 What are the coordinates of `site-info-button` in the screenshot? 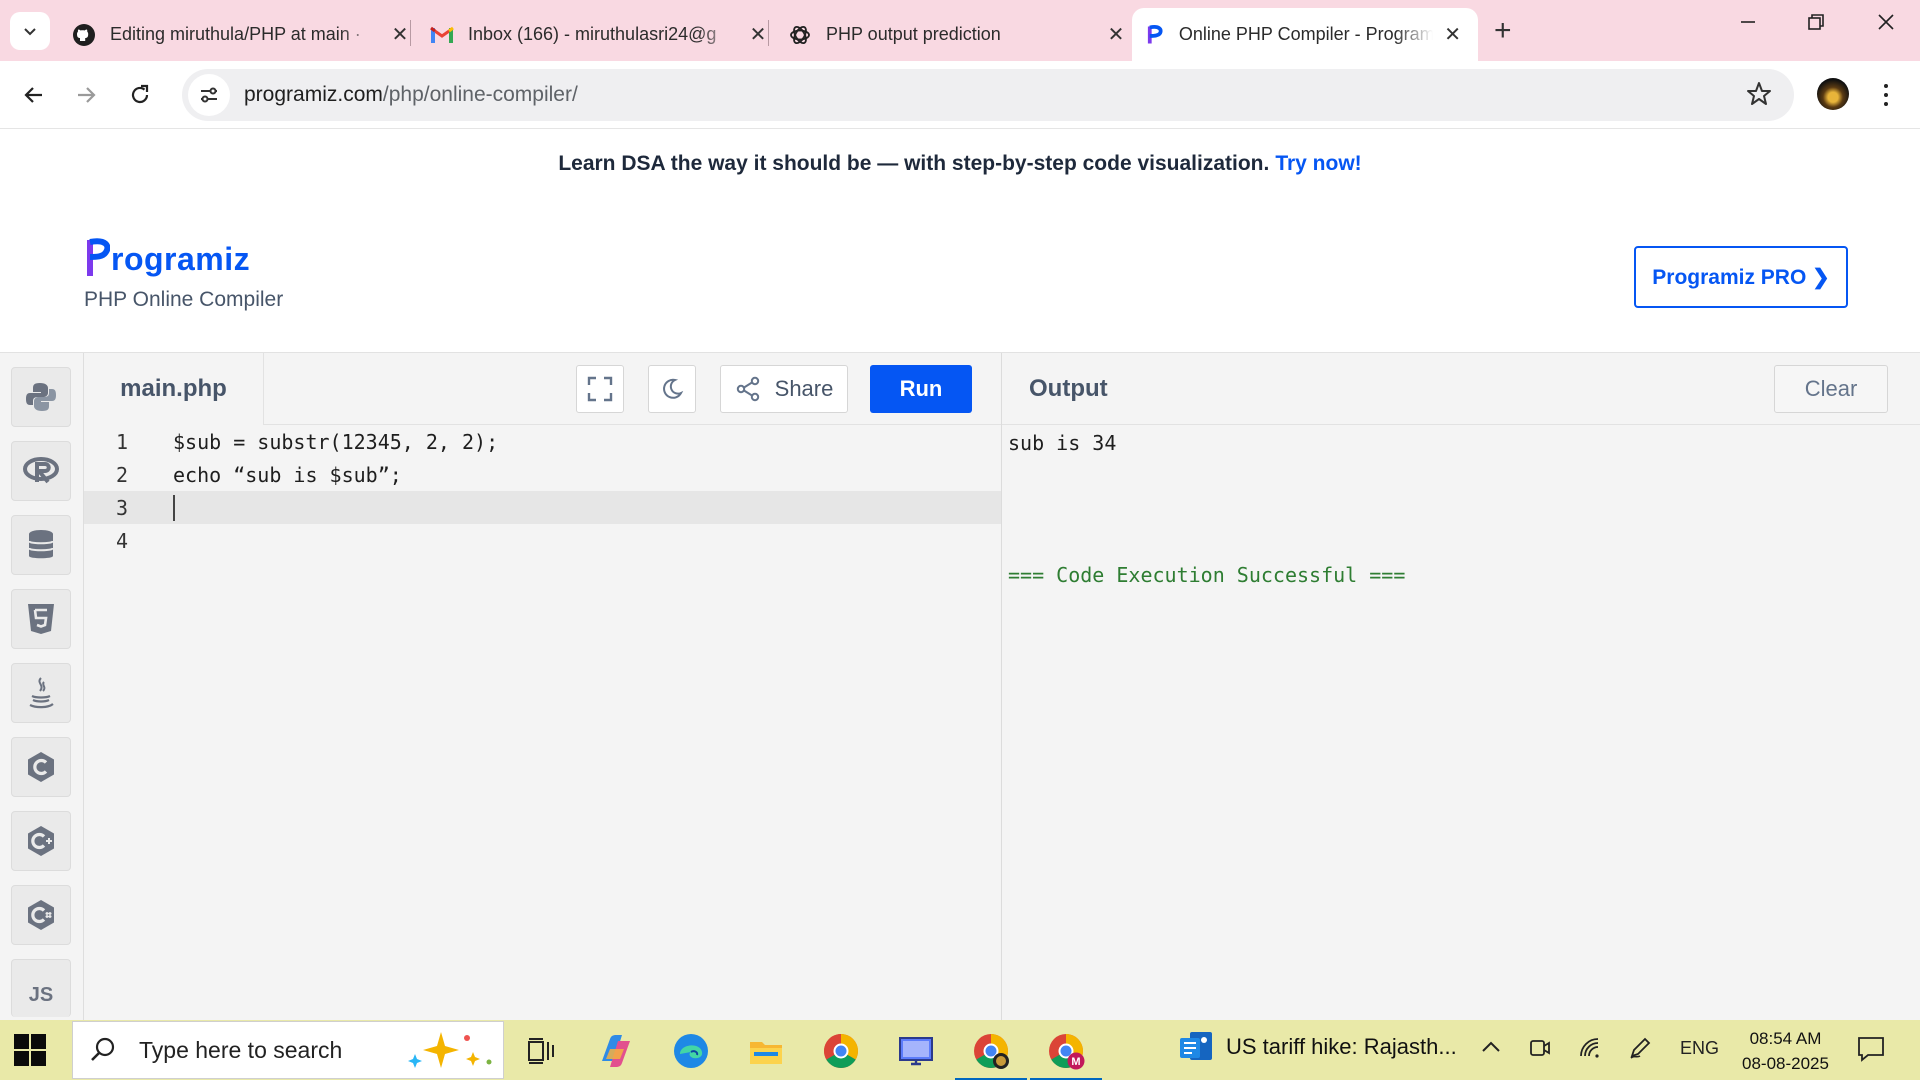 It's located at (209, 95).